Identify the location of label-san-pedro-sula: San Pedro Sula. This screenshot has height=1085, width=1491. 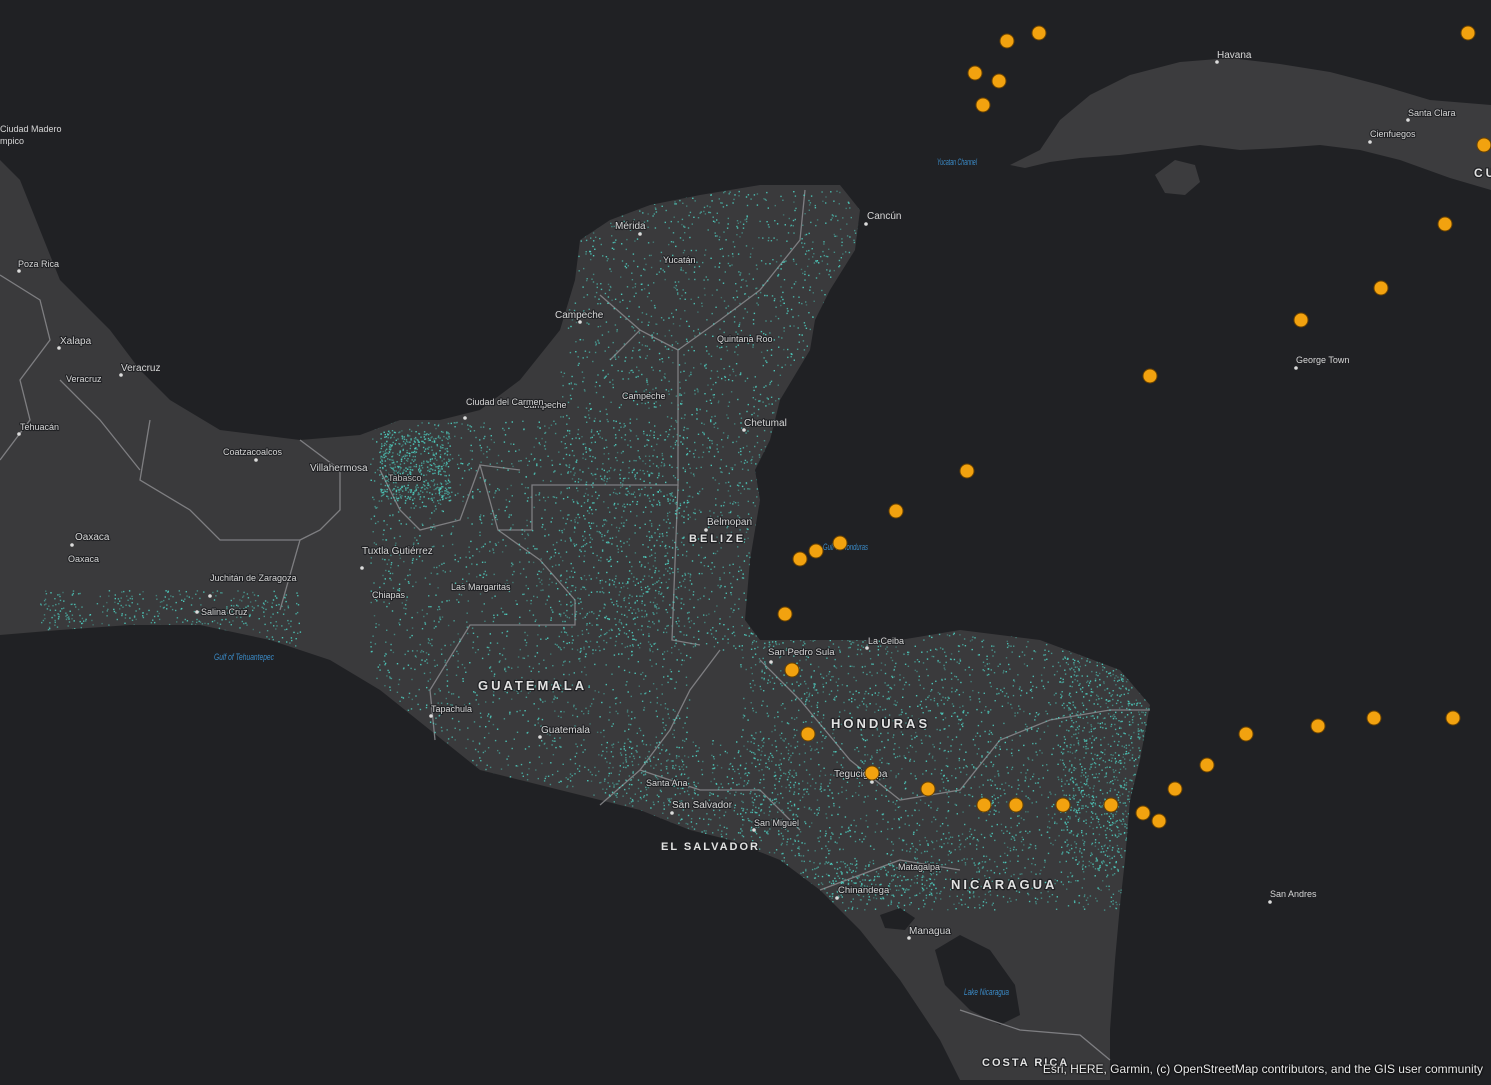
(801, 652).